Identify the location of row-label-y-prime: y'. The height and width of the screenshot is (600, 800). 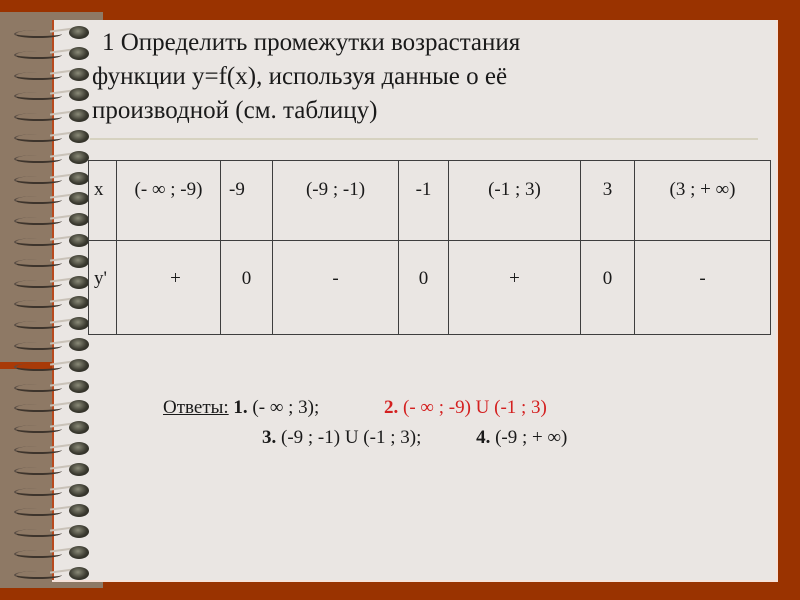
(102, 287).